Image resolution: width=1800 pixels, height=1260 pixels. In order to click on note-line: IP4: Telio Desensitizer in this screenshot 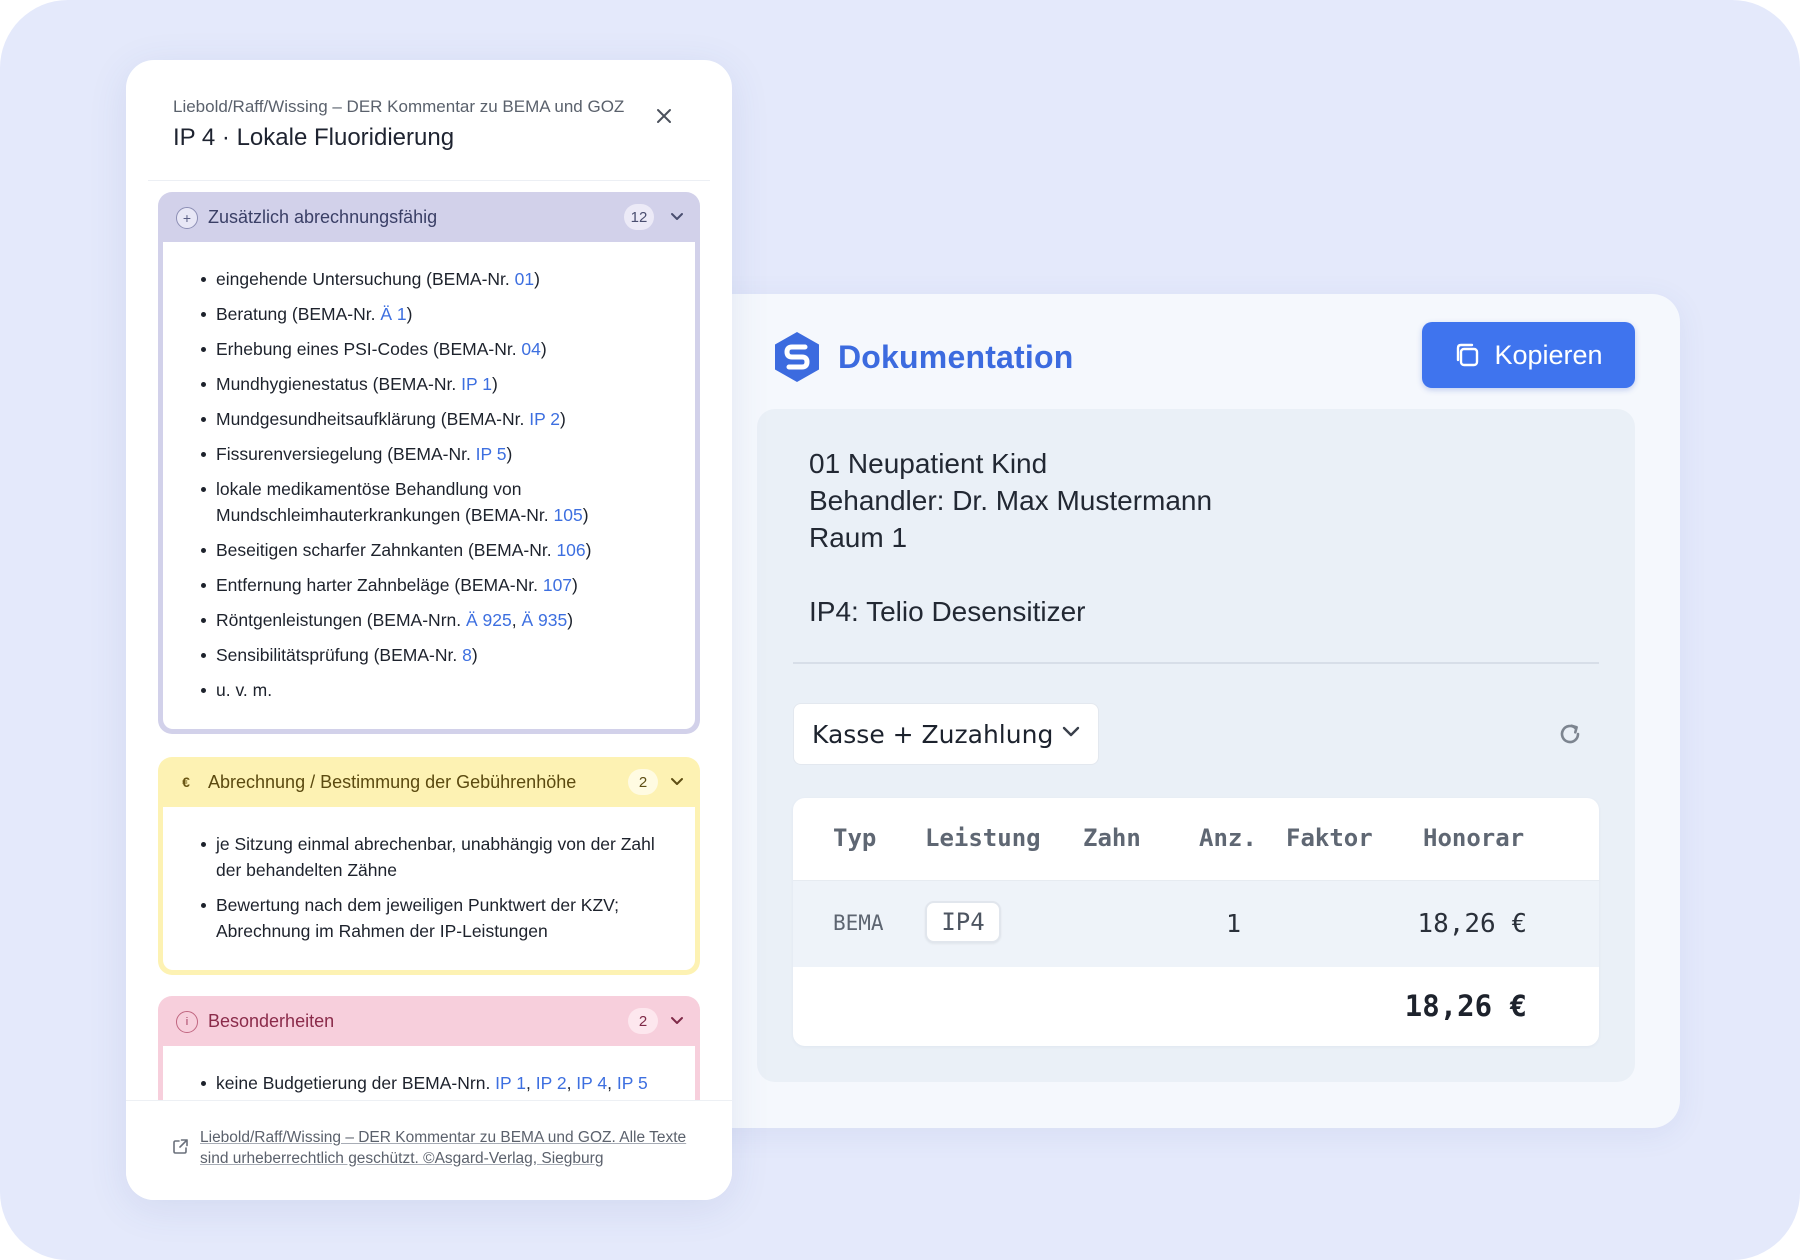, I will do `click(947, 611)`.